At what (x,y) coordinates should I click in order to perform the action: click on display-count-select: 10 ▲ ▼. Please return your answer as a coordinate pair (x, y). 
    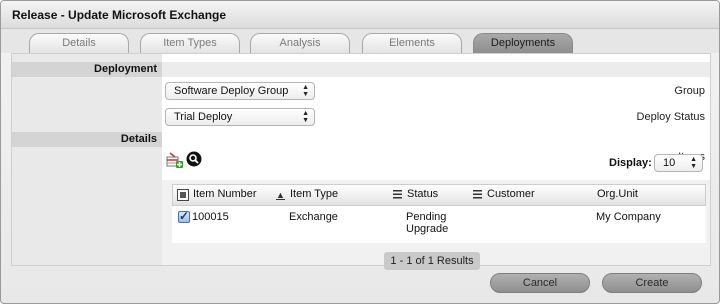
    Looking at the image, I should click on (678, 163).